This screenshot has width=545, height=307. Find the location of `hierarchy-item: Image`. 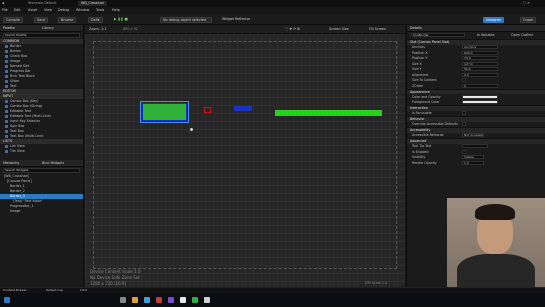

hierarchy-item: Image is located at coordinates (41, 211).